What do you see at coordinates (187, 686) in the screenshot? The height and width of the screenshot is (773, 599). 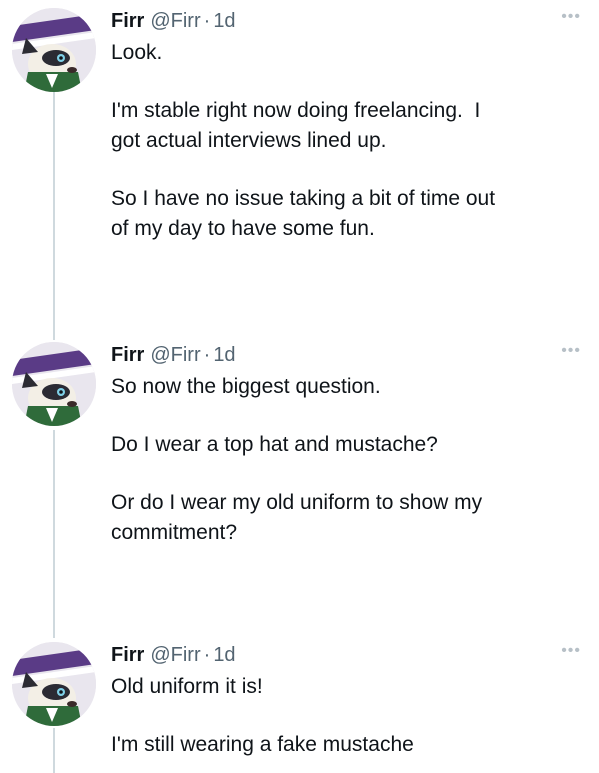 I see `tweet-text: Old uniform it is!` at bounding box center [187, 686].